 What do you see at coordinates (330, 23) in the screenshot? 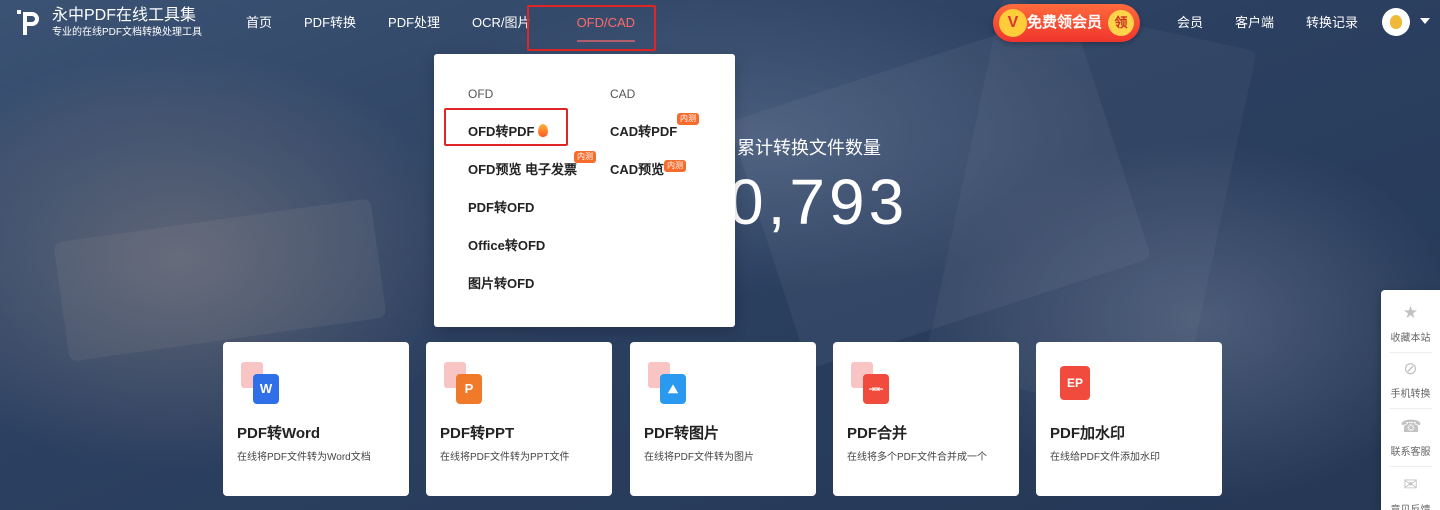
I see `nav-pdf-convert: PDF转换` at bounding box center [330, 23].